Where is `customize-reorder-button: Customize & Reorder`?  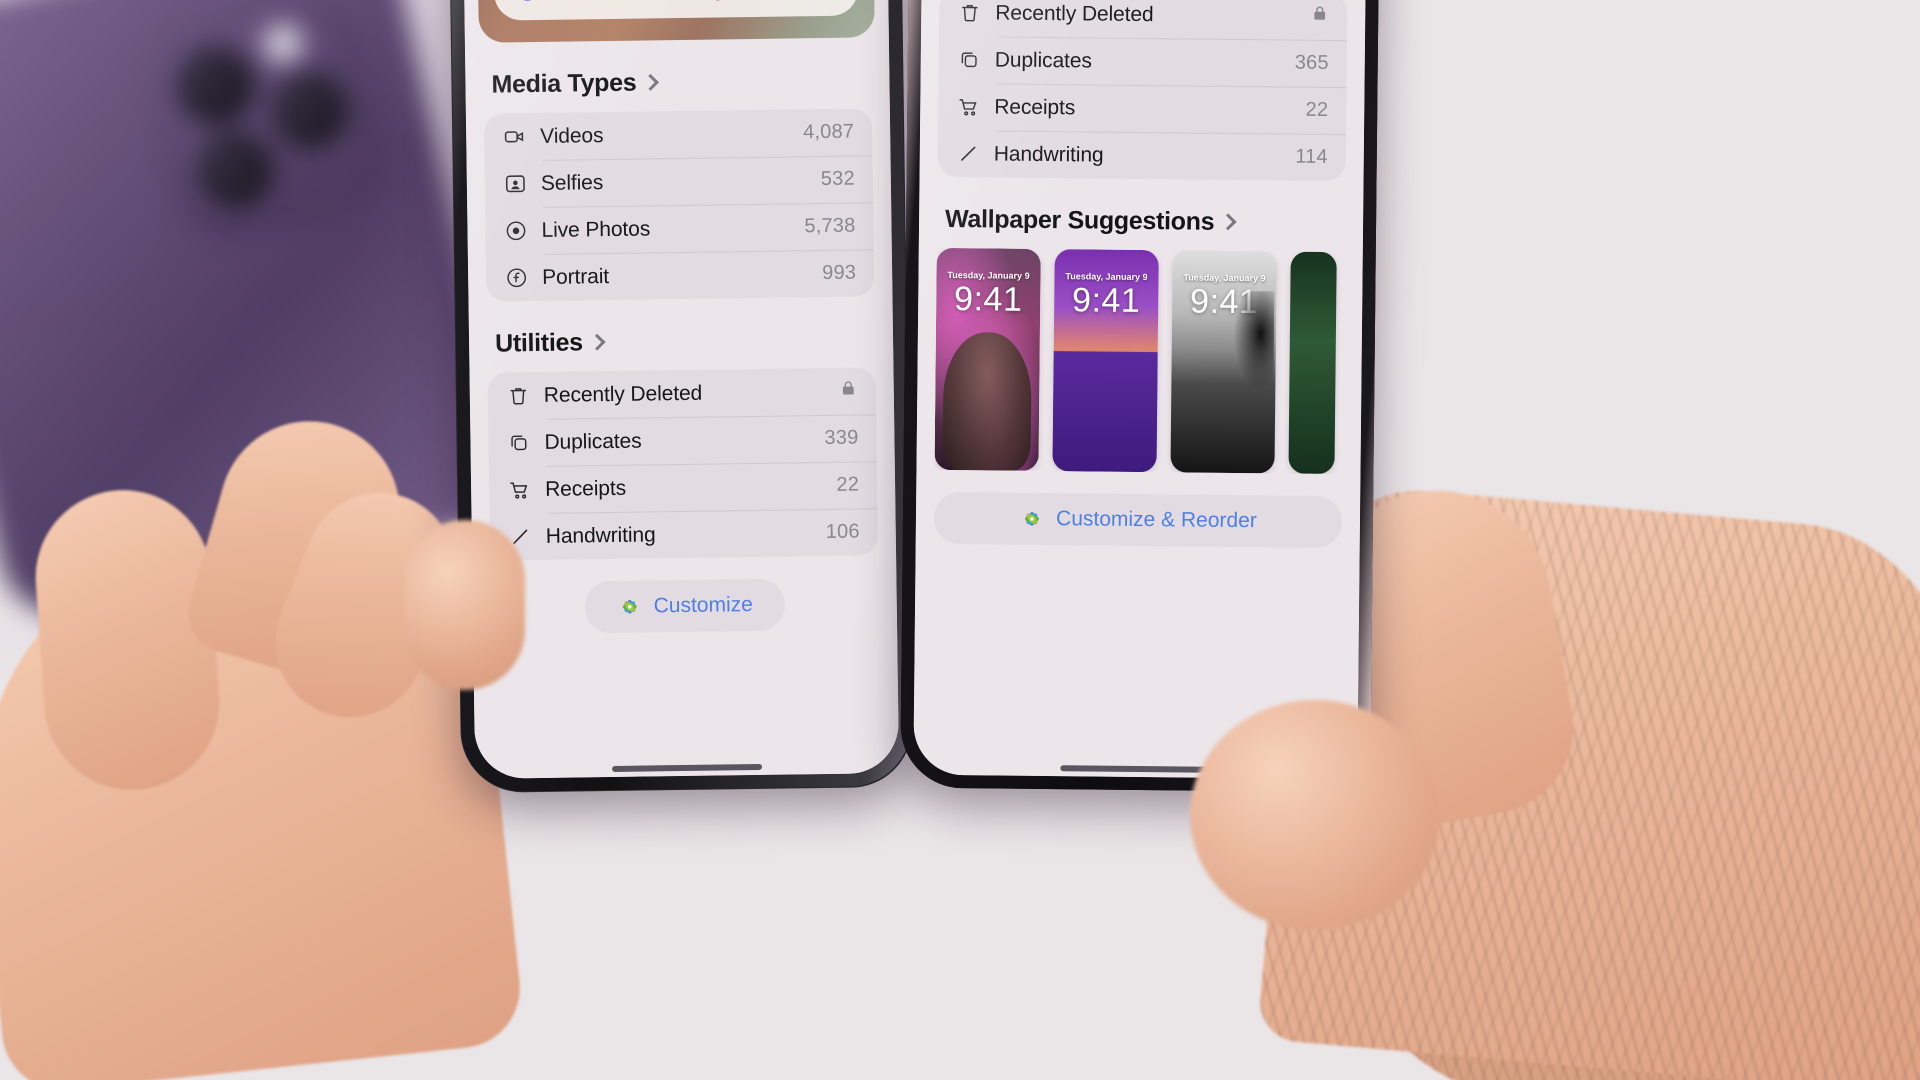 customize-reorder-button: Customize & Reorder is located at coordinates (1138, 520).